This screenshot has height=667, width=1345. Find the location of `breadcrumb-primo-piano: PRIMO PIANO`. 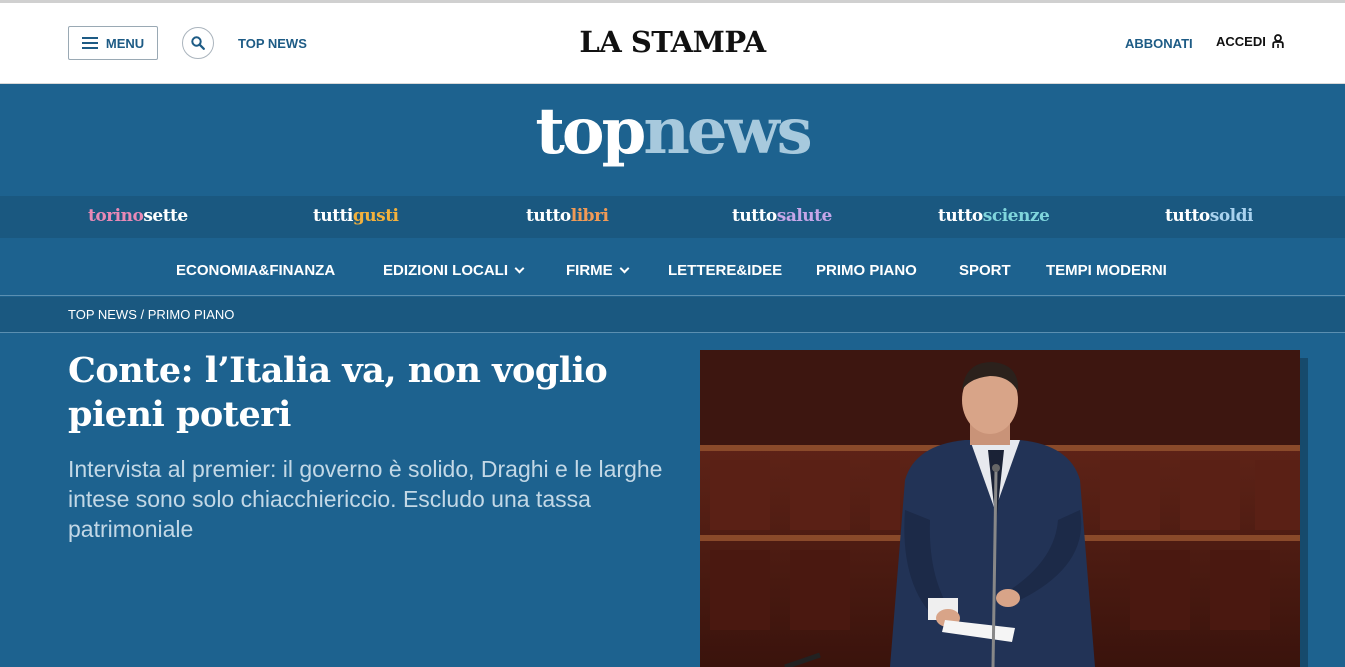

breadcrumb-primo-piano: PRIMO PIANO is located at coordinates (191, 314).